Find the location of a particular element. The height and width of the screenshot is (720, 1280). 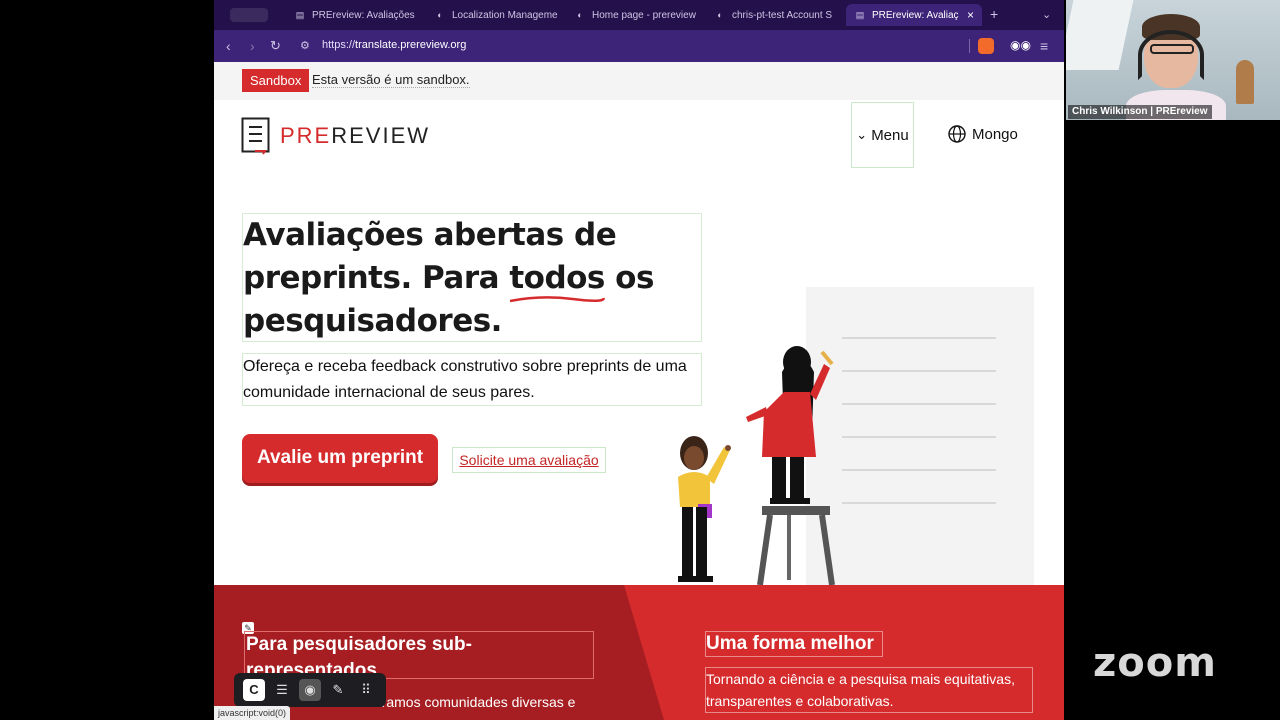

headset-icon is located at coordinates (1171, 55).